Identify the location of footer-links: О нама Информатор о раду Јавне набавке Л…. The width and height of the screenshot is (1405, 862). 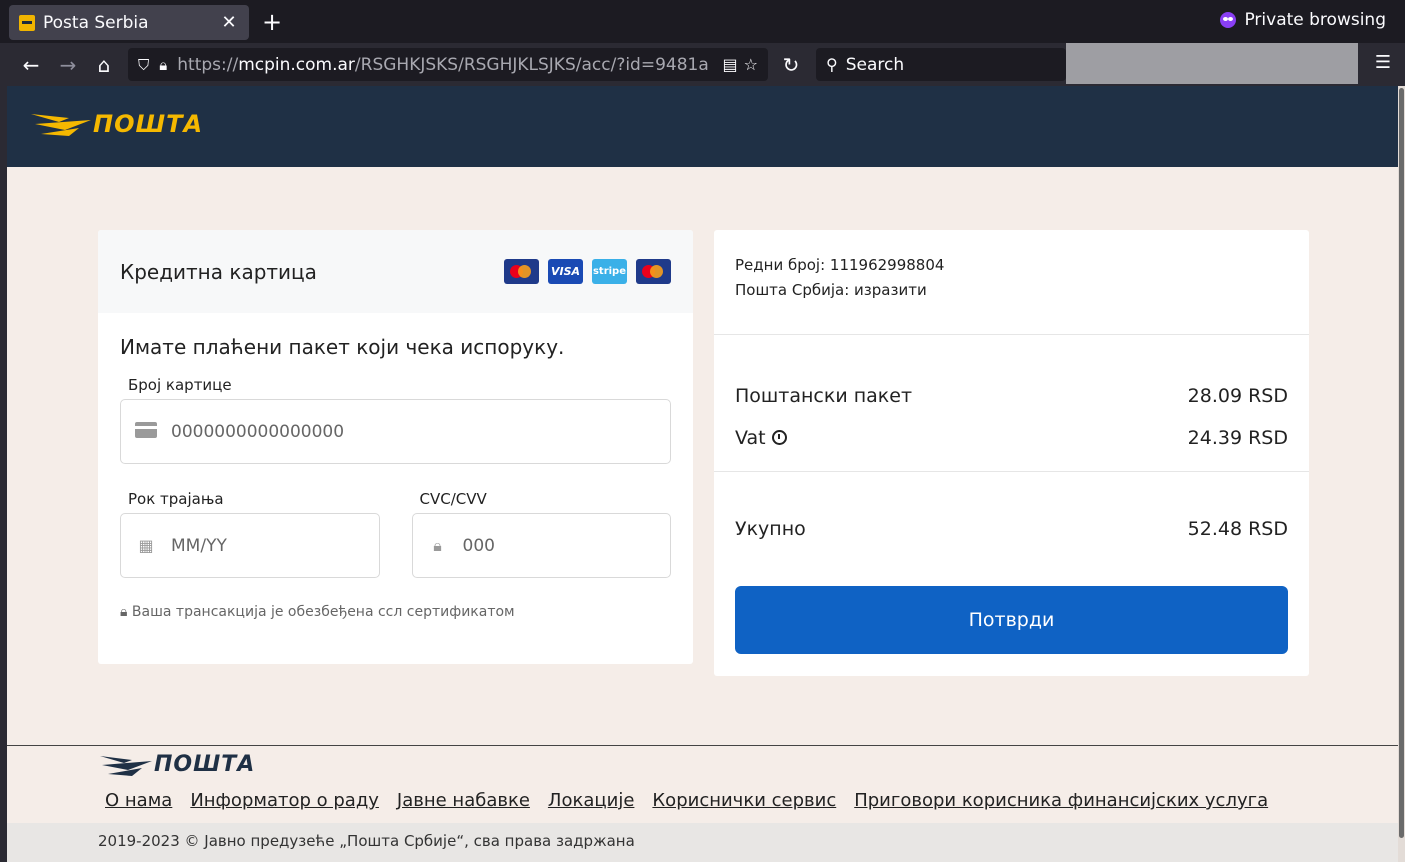
(686, 800).